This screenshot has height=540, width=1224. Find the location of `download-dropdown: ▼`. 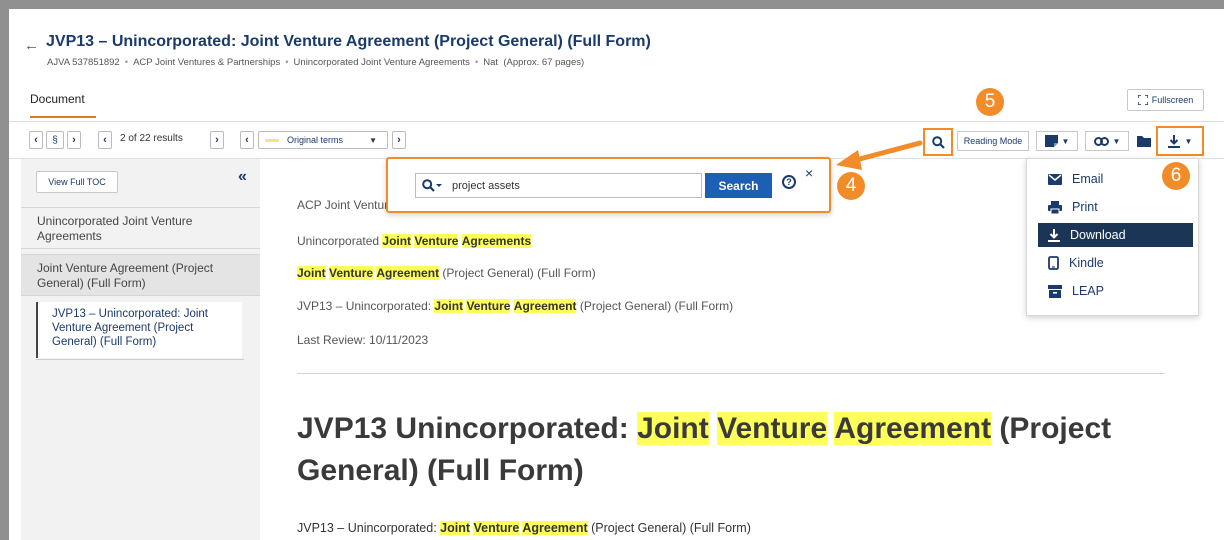

download-dropdown: ▼ is located at coordinates (1180, 141).